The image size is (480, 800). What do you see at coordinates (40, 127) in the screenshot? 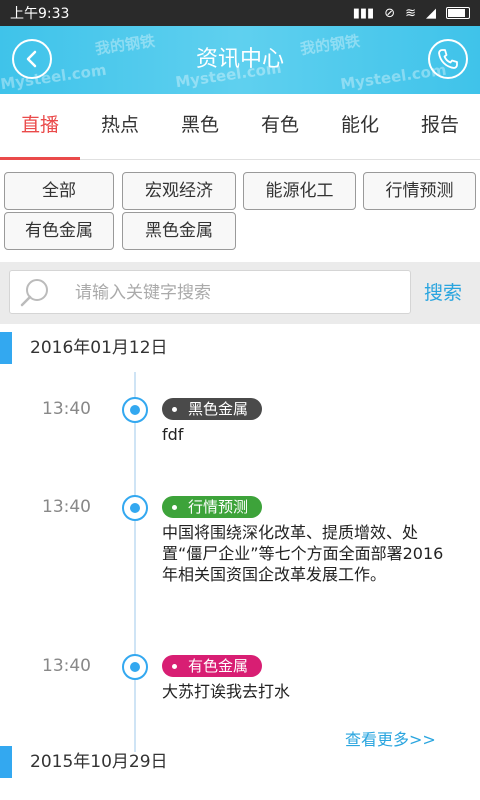
I see `tab-live: 直播` at bounding box center [40, 127].